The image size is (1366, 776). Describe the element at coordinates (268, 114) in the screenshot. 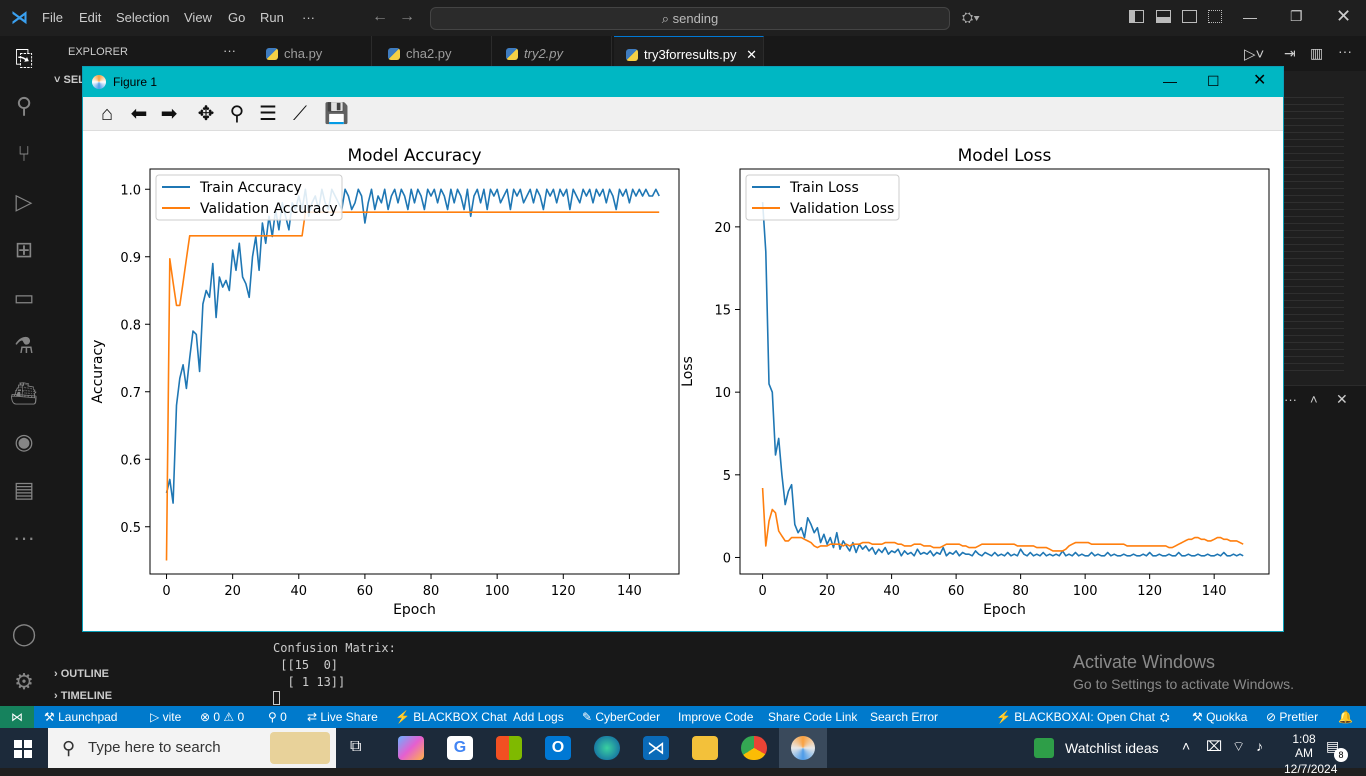

I see `configure-subplots-icon: ☰` at that location.